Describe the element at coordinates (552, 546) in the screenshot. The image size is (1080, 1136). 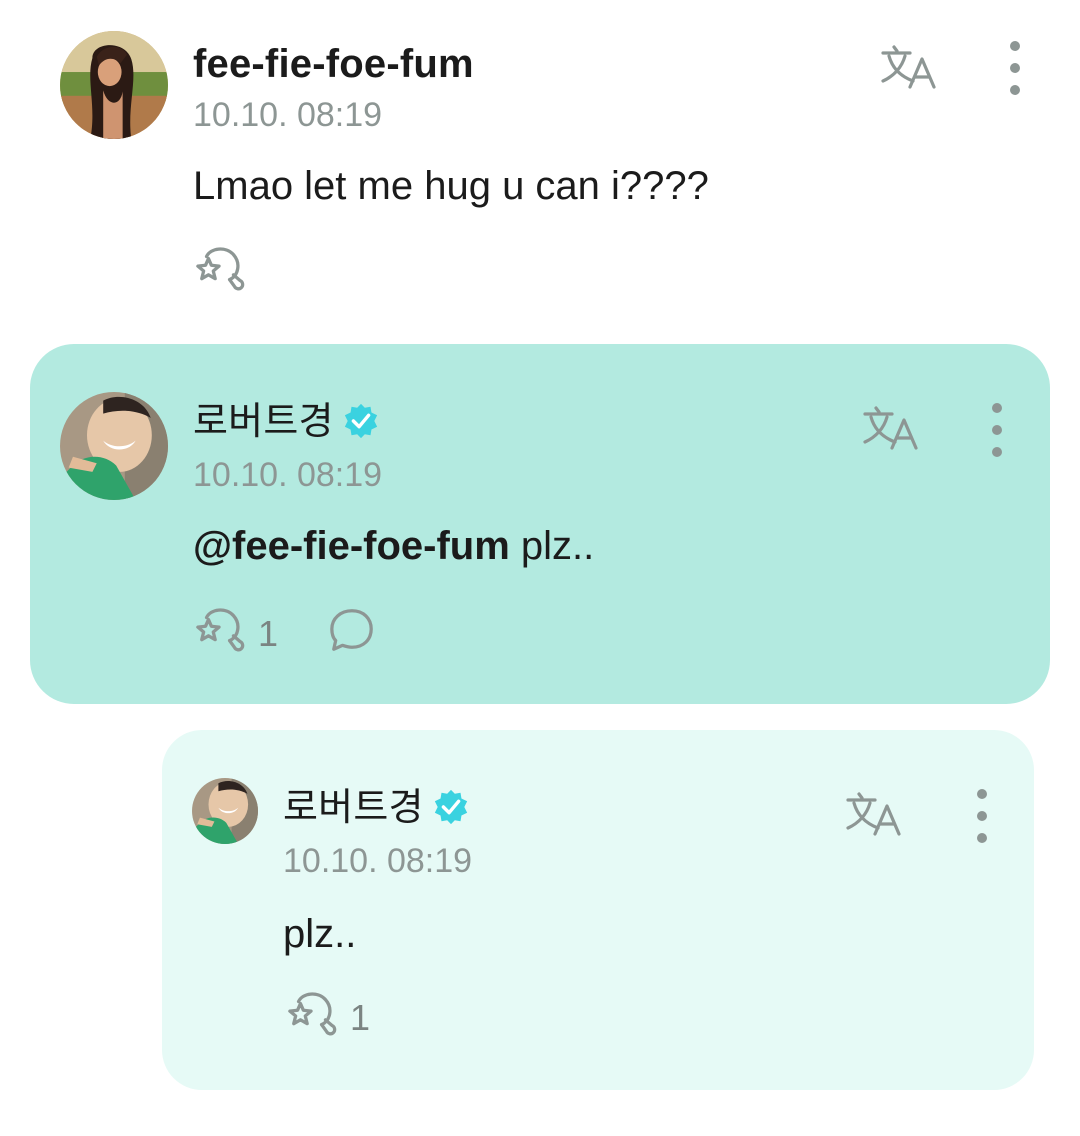
I see `comment-text-body: plz..` at that location.